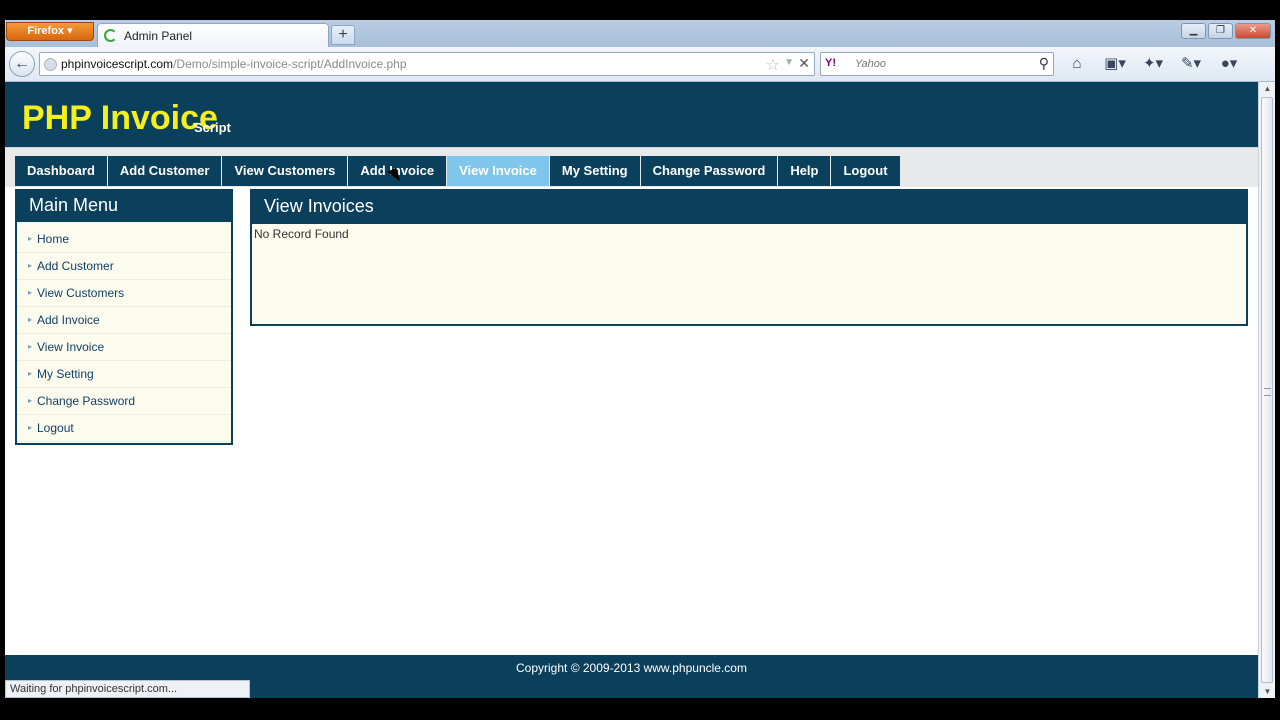 This screenshot has height=720, width=1280. I want to click on sidebar-item-label: Change Password, so click(86, 401).